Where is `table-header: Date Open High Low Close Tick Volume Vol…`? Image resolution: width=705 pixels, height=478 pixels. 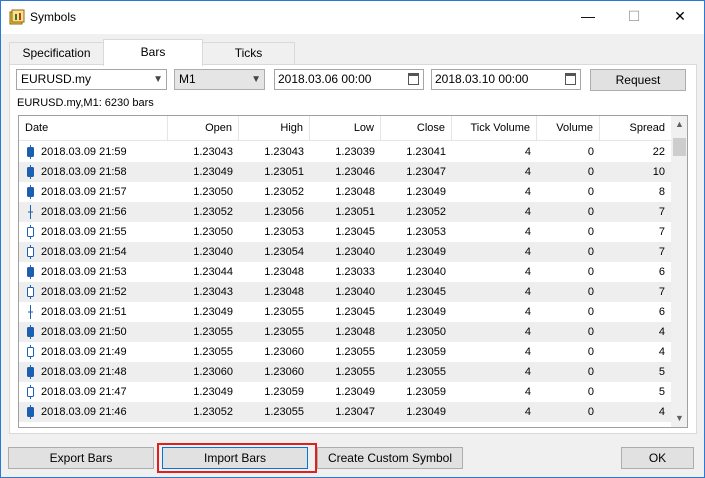
table-header: Date Open High Low Close Tick Volume Vol… is located at coordinates (345, 128).